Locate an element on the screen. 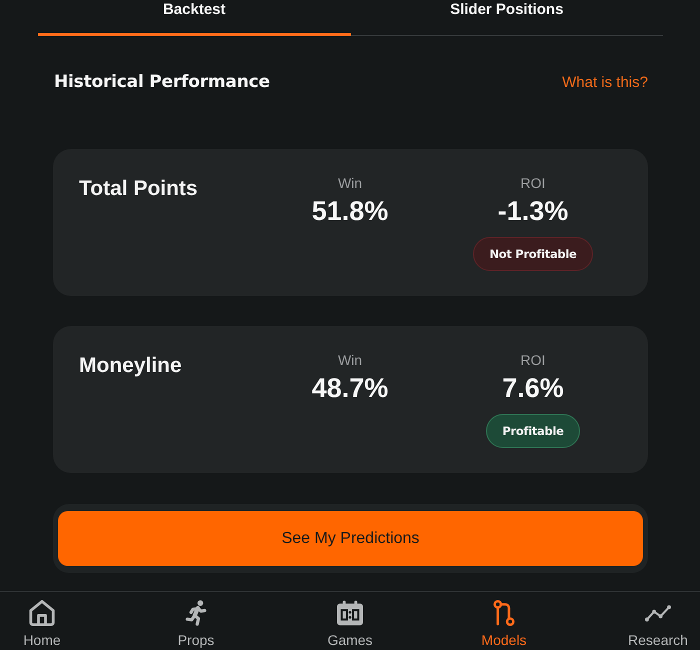 The height and width of the screenshot is (650, 700). nav-item: Home is located at coordinates (42, 621).